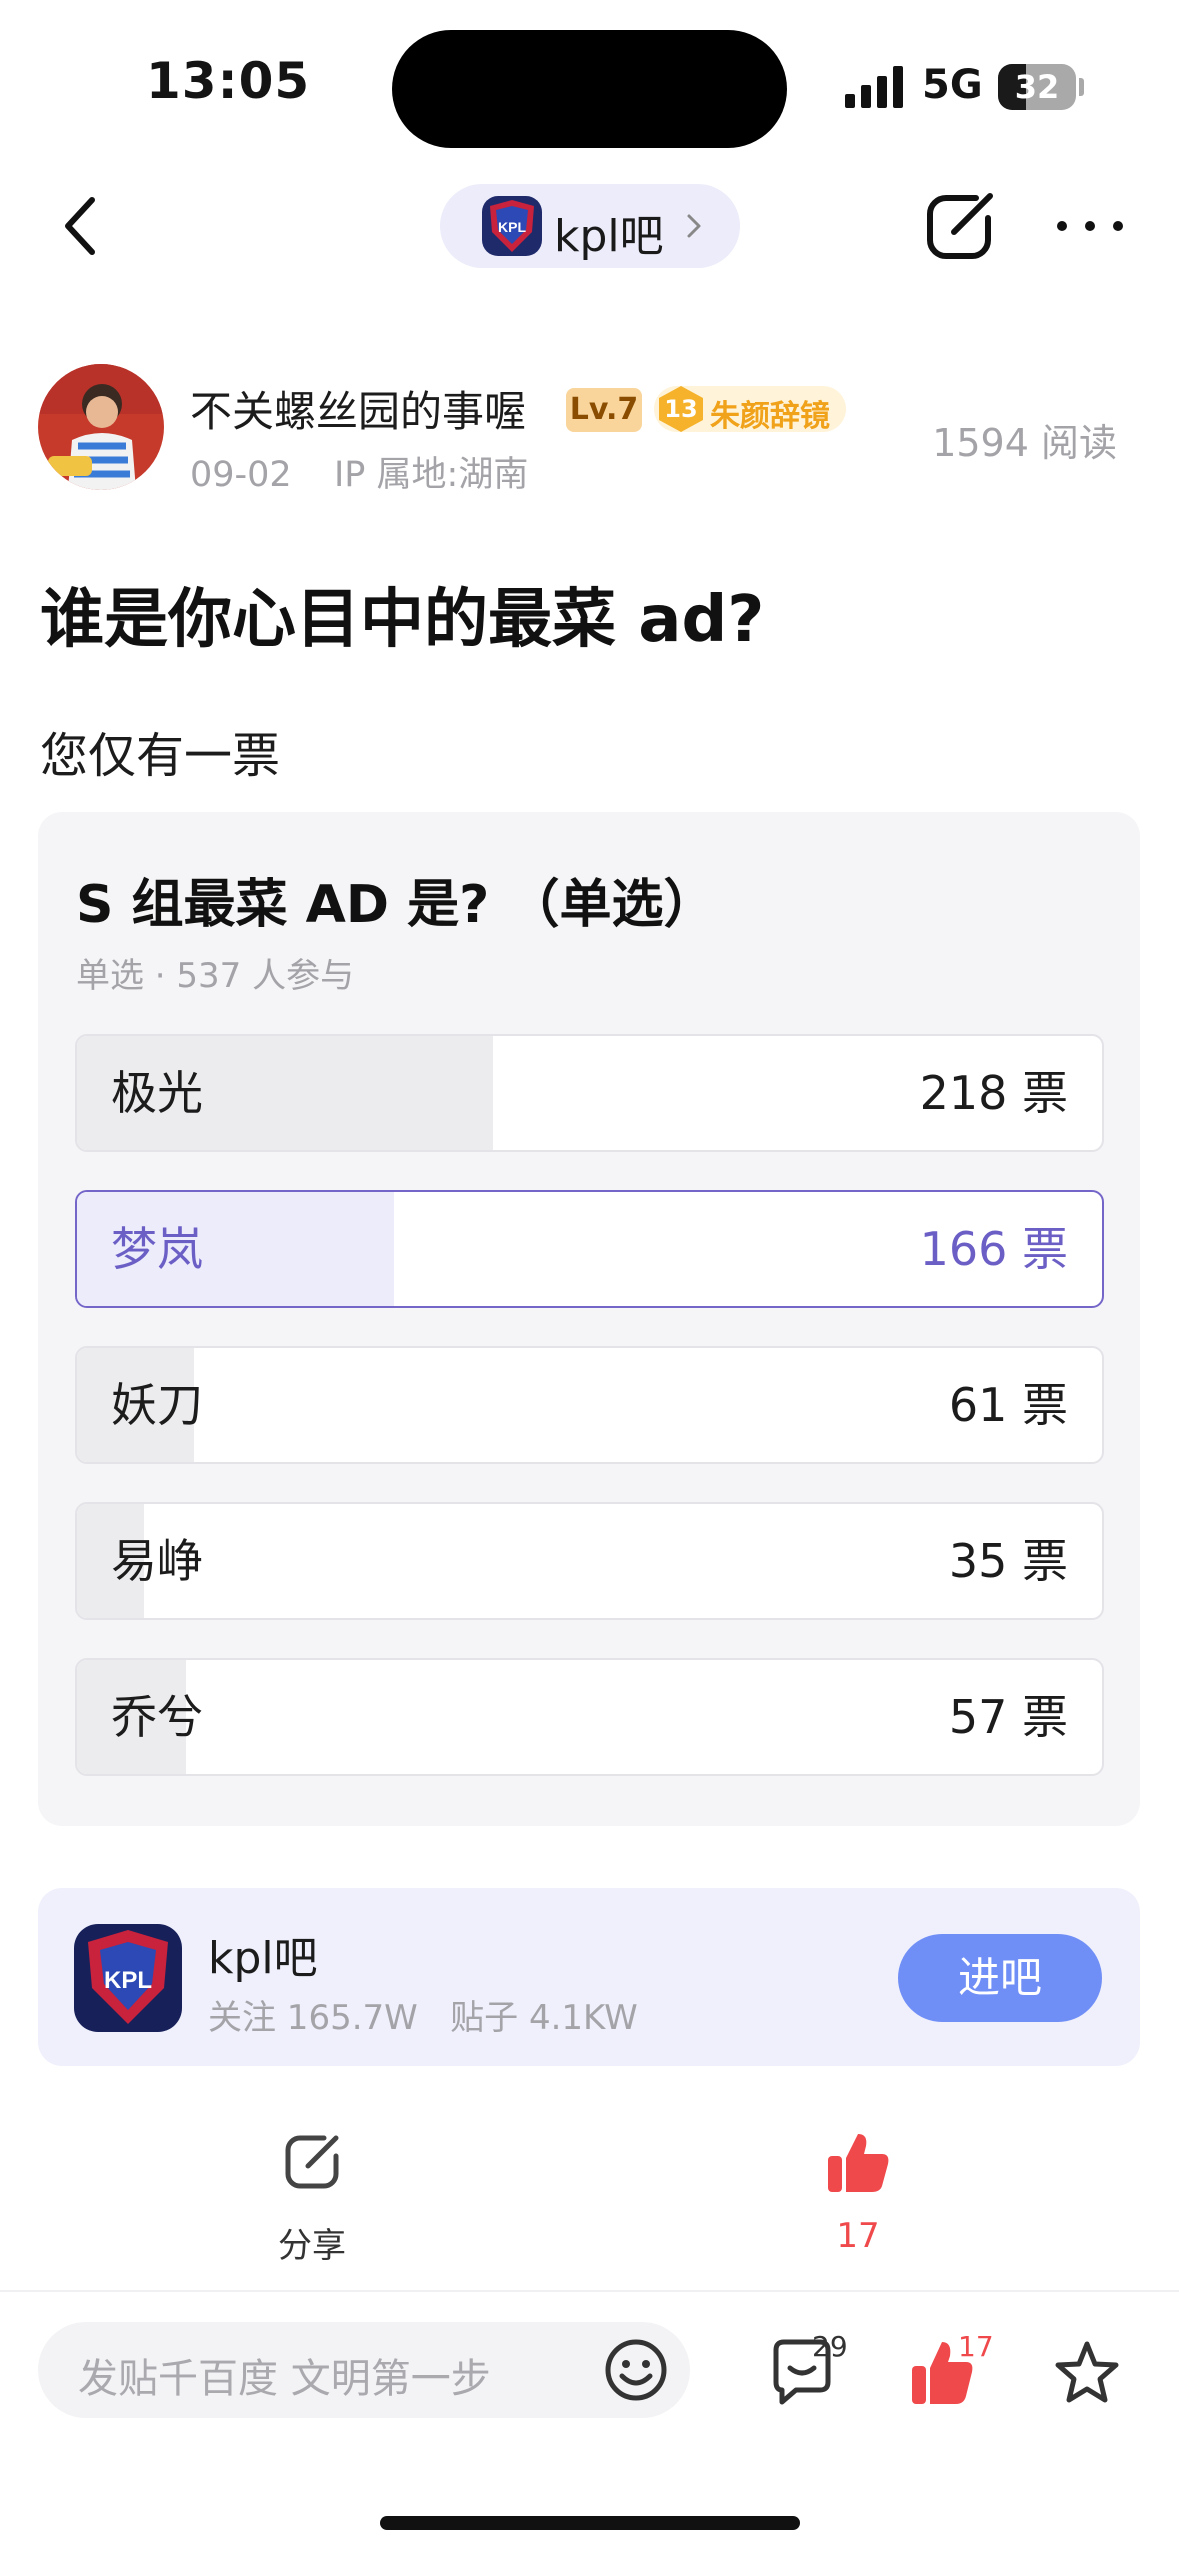 The height and width of the screenshot is (2556, 1179). I want to click on emoji-icon, so click(636, 2370).